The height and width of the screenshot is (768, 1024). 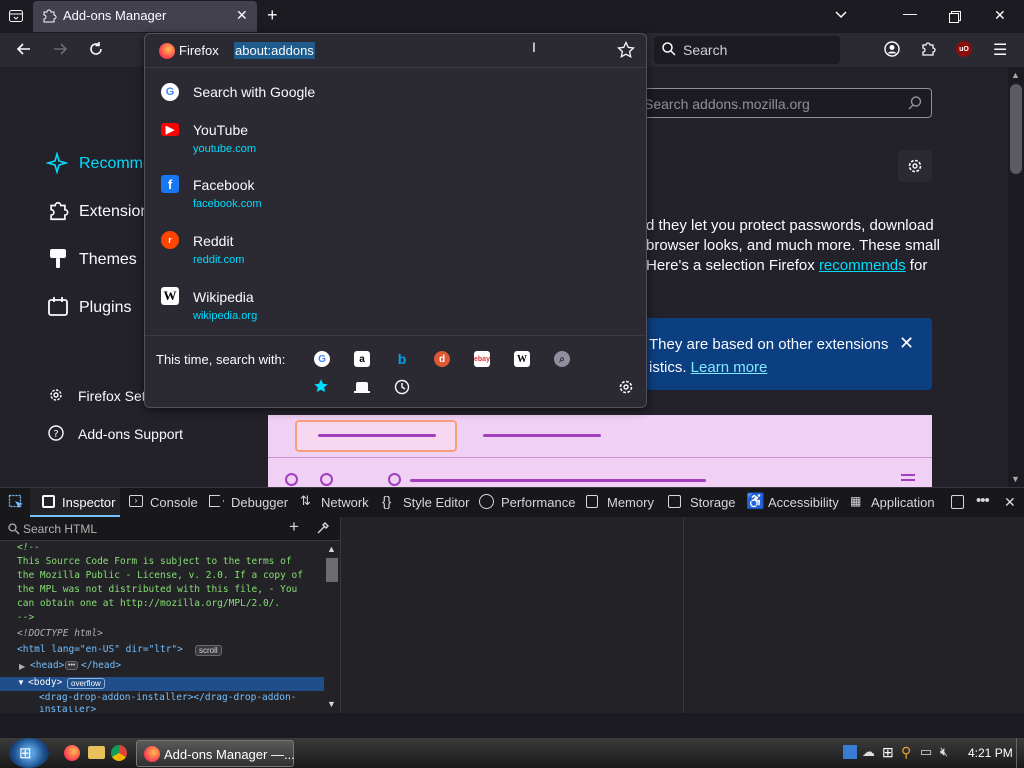 What do you see at coordinates (170, 184) in the screenshot?
I see `facebook-icon: f` at bounding box center [170, 184].